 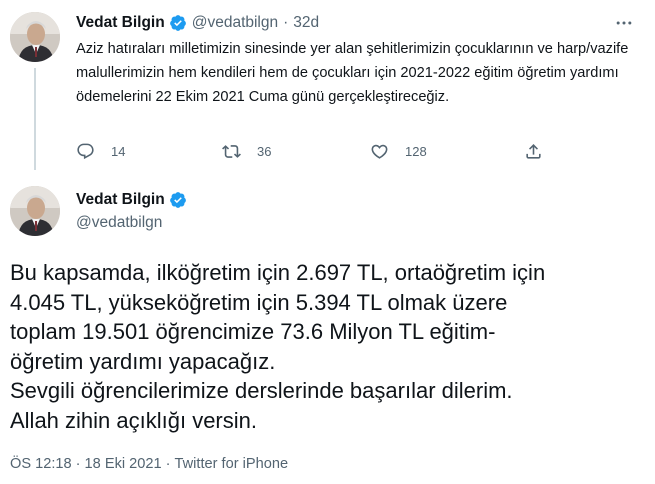 I want to click on more-icon, so click(x=624, y=23).